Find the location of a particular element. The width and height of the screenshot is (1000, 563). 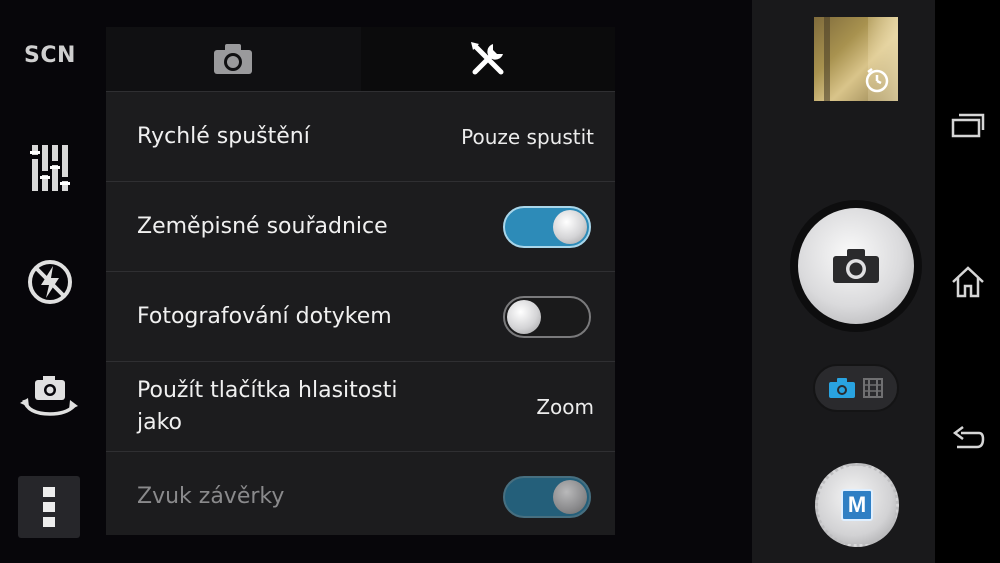

system-navigation-bar is located at coordinates (967, 281).